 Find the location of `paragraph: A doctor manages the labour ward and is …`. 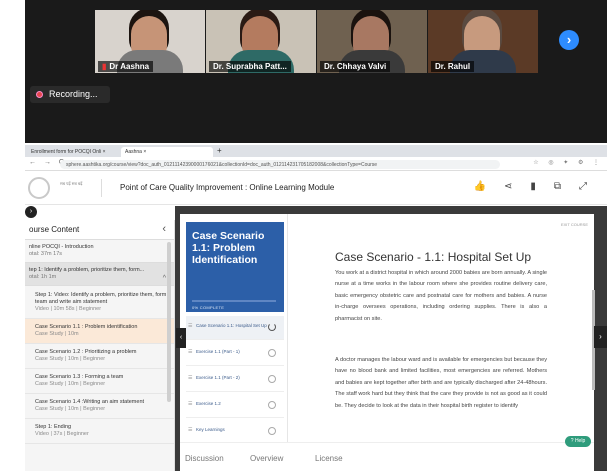

paragraph: A doctor manages the labour ward and is … is located at coordinates (441, 383).